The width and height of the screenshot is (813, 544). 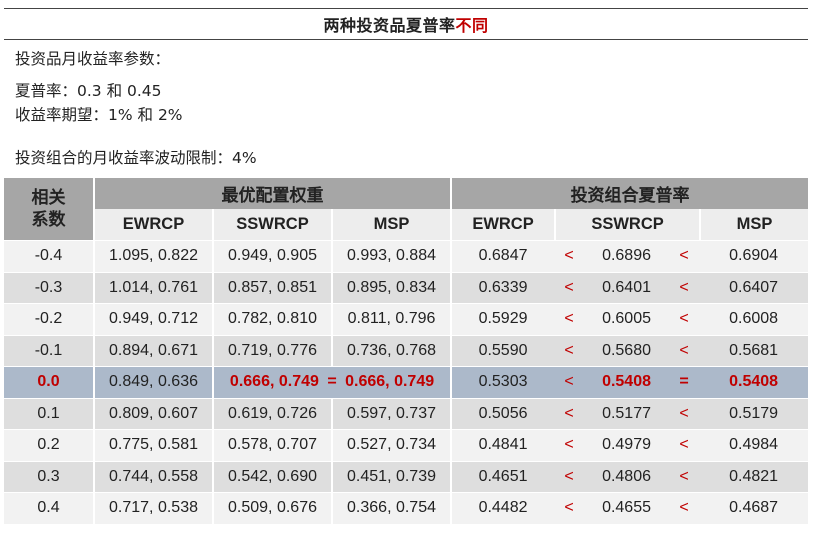 I want to click on sharpe-sswrcp-cell: 0.5177, so click(x=627, y=413).